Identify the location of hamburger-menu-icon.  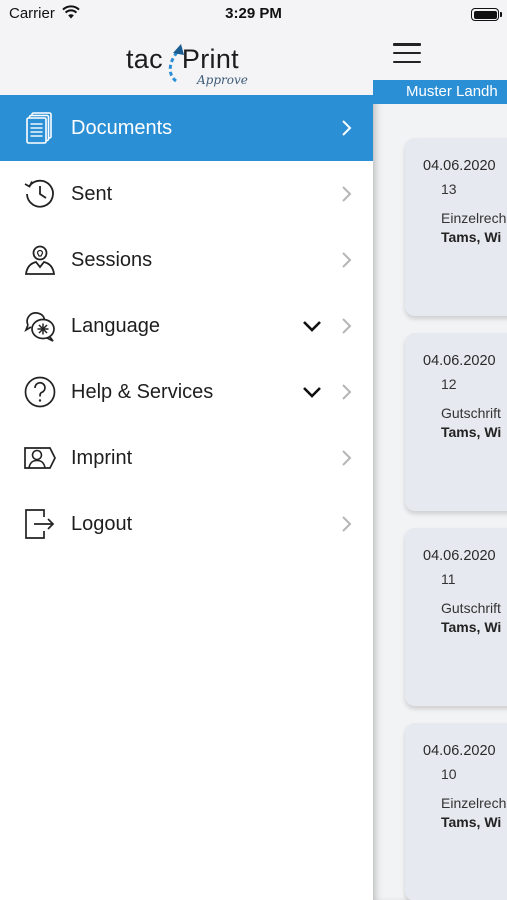
(407, 53).